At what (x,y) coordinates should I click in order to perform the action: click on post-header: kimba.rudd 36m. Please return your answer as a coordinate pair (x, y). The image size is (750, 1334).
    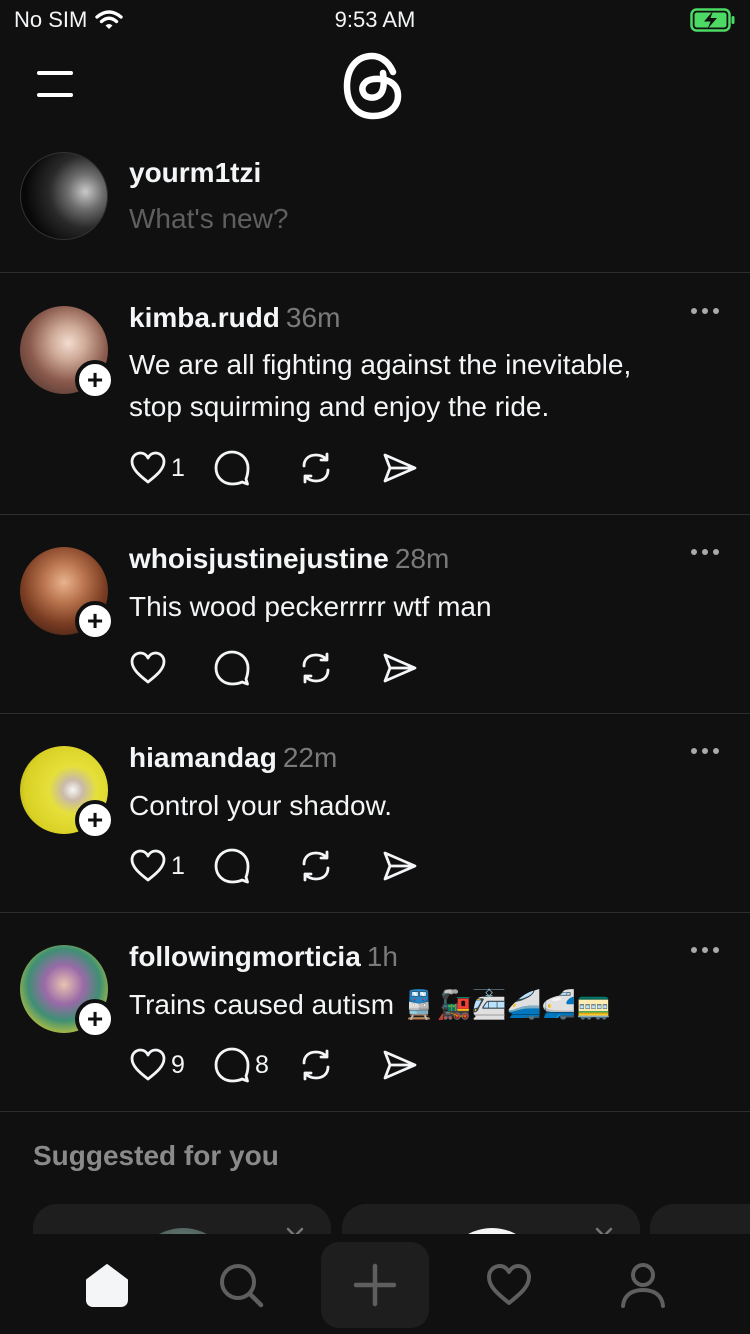
    Looking at the image, I should click on (234, 318).